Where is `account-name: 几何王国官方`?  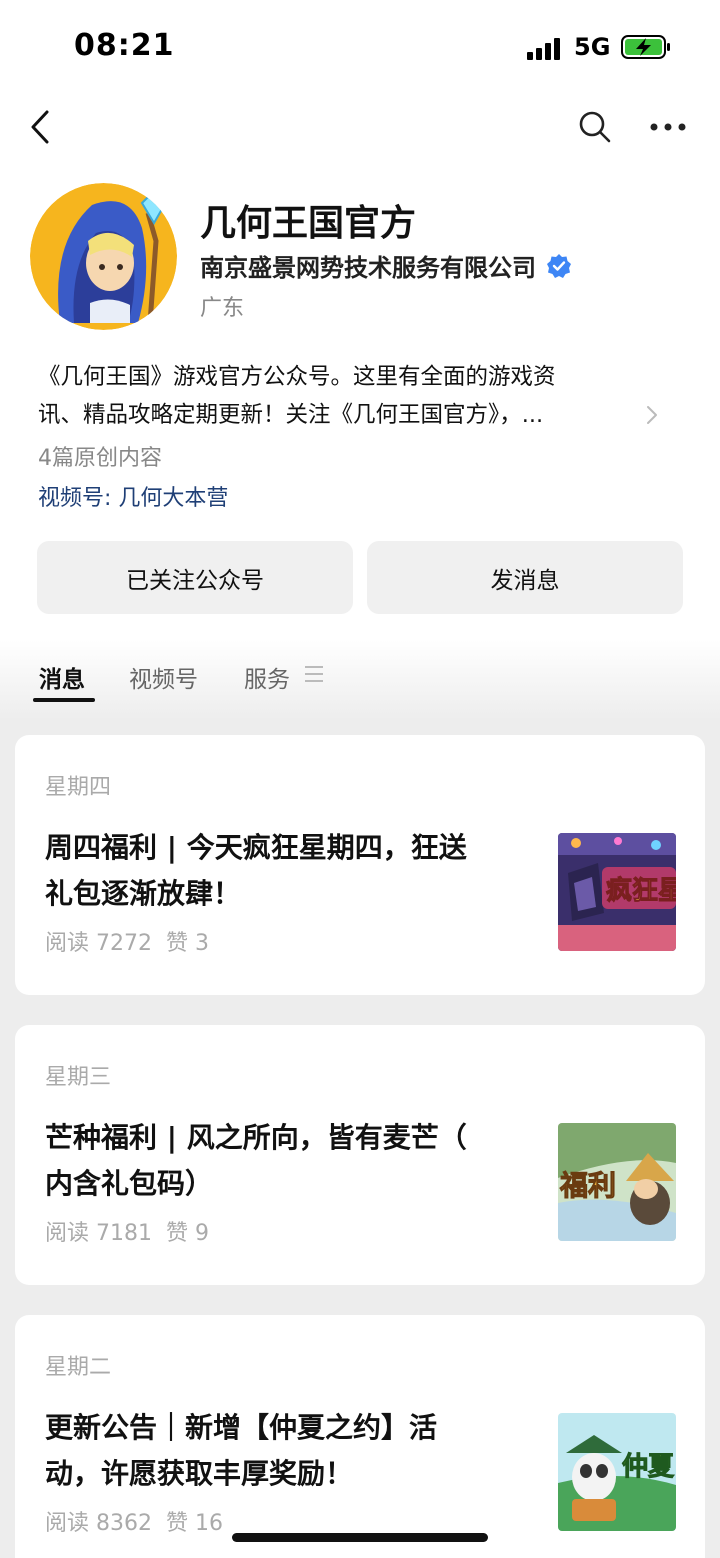 account-name: 几何王国官方 is located at coordinates (308, 223).